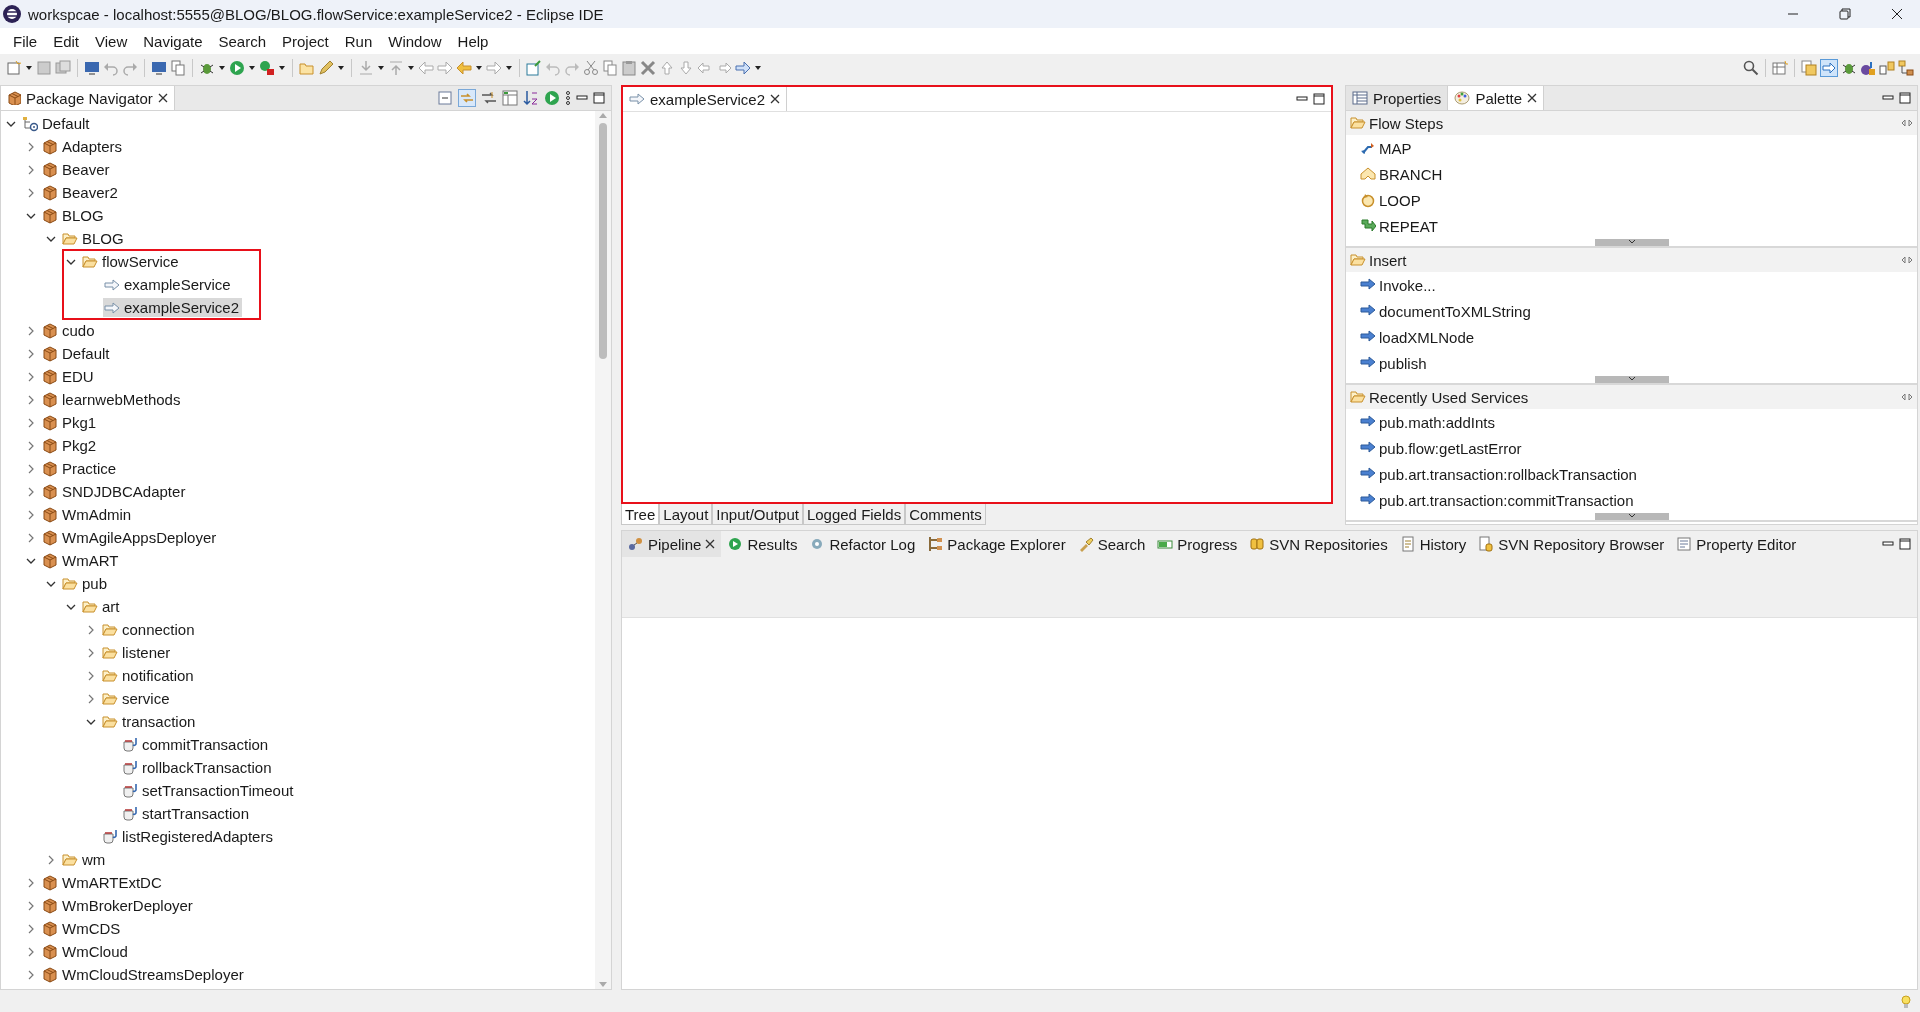 The image size is (1920, 1012). What do you see at coordinates (1638, 422) in the screenshot?
I see `palette-item: pub.math:addInts` at bounding box center [1638, 422].